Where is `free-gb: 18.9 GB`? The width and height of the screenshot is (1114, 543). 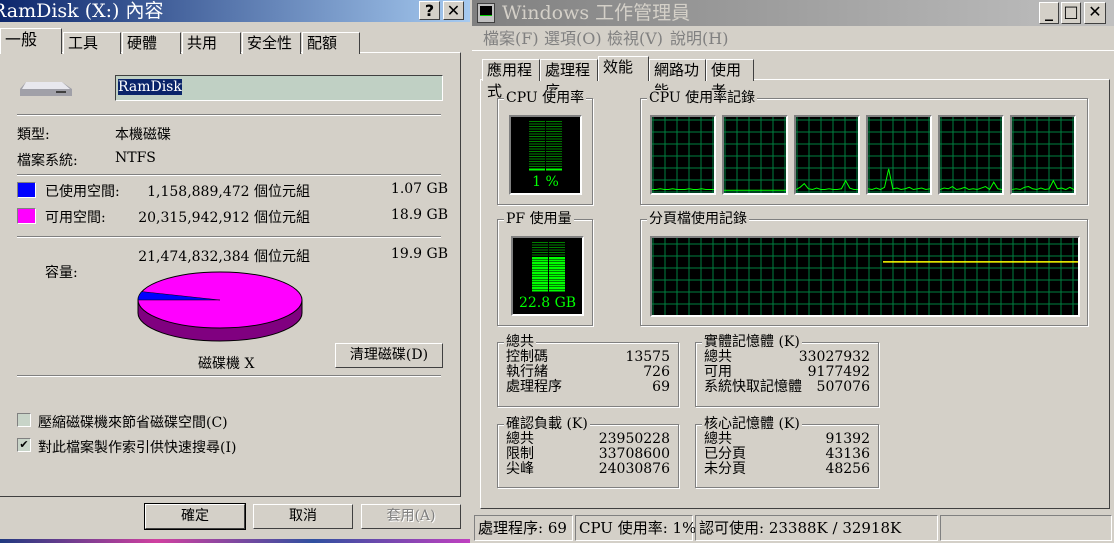
free-gb: 18.9 GB is located at coordinates (419, 215).